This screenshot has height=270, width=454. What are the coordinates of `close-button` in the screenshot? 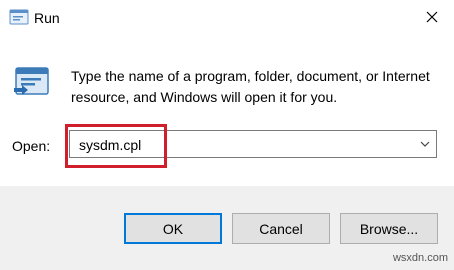 It's located at (432, 17).